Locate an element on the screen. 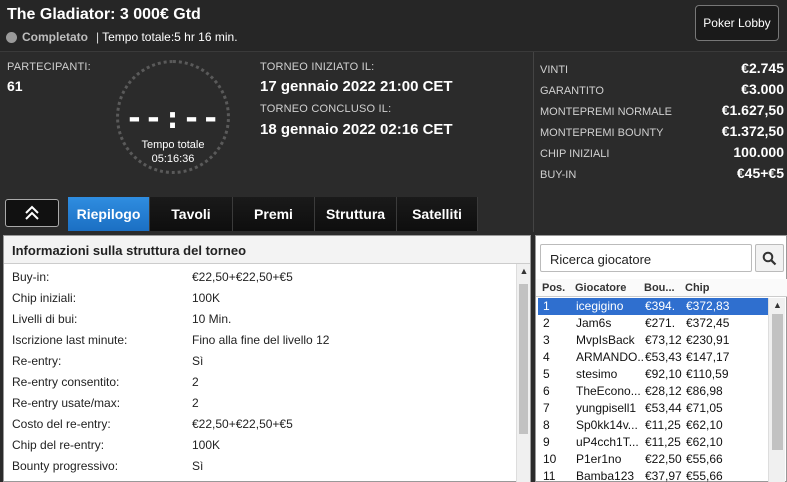 This screenshot has height=482, width=787. player-row: 9 uP4cch1T... €11,25 €62,10 is located at coordinates (653, 442).